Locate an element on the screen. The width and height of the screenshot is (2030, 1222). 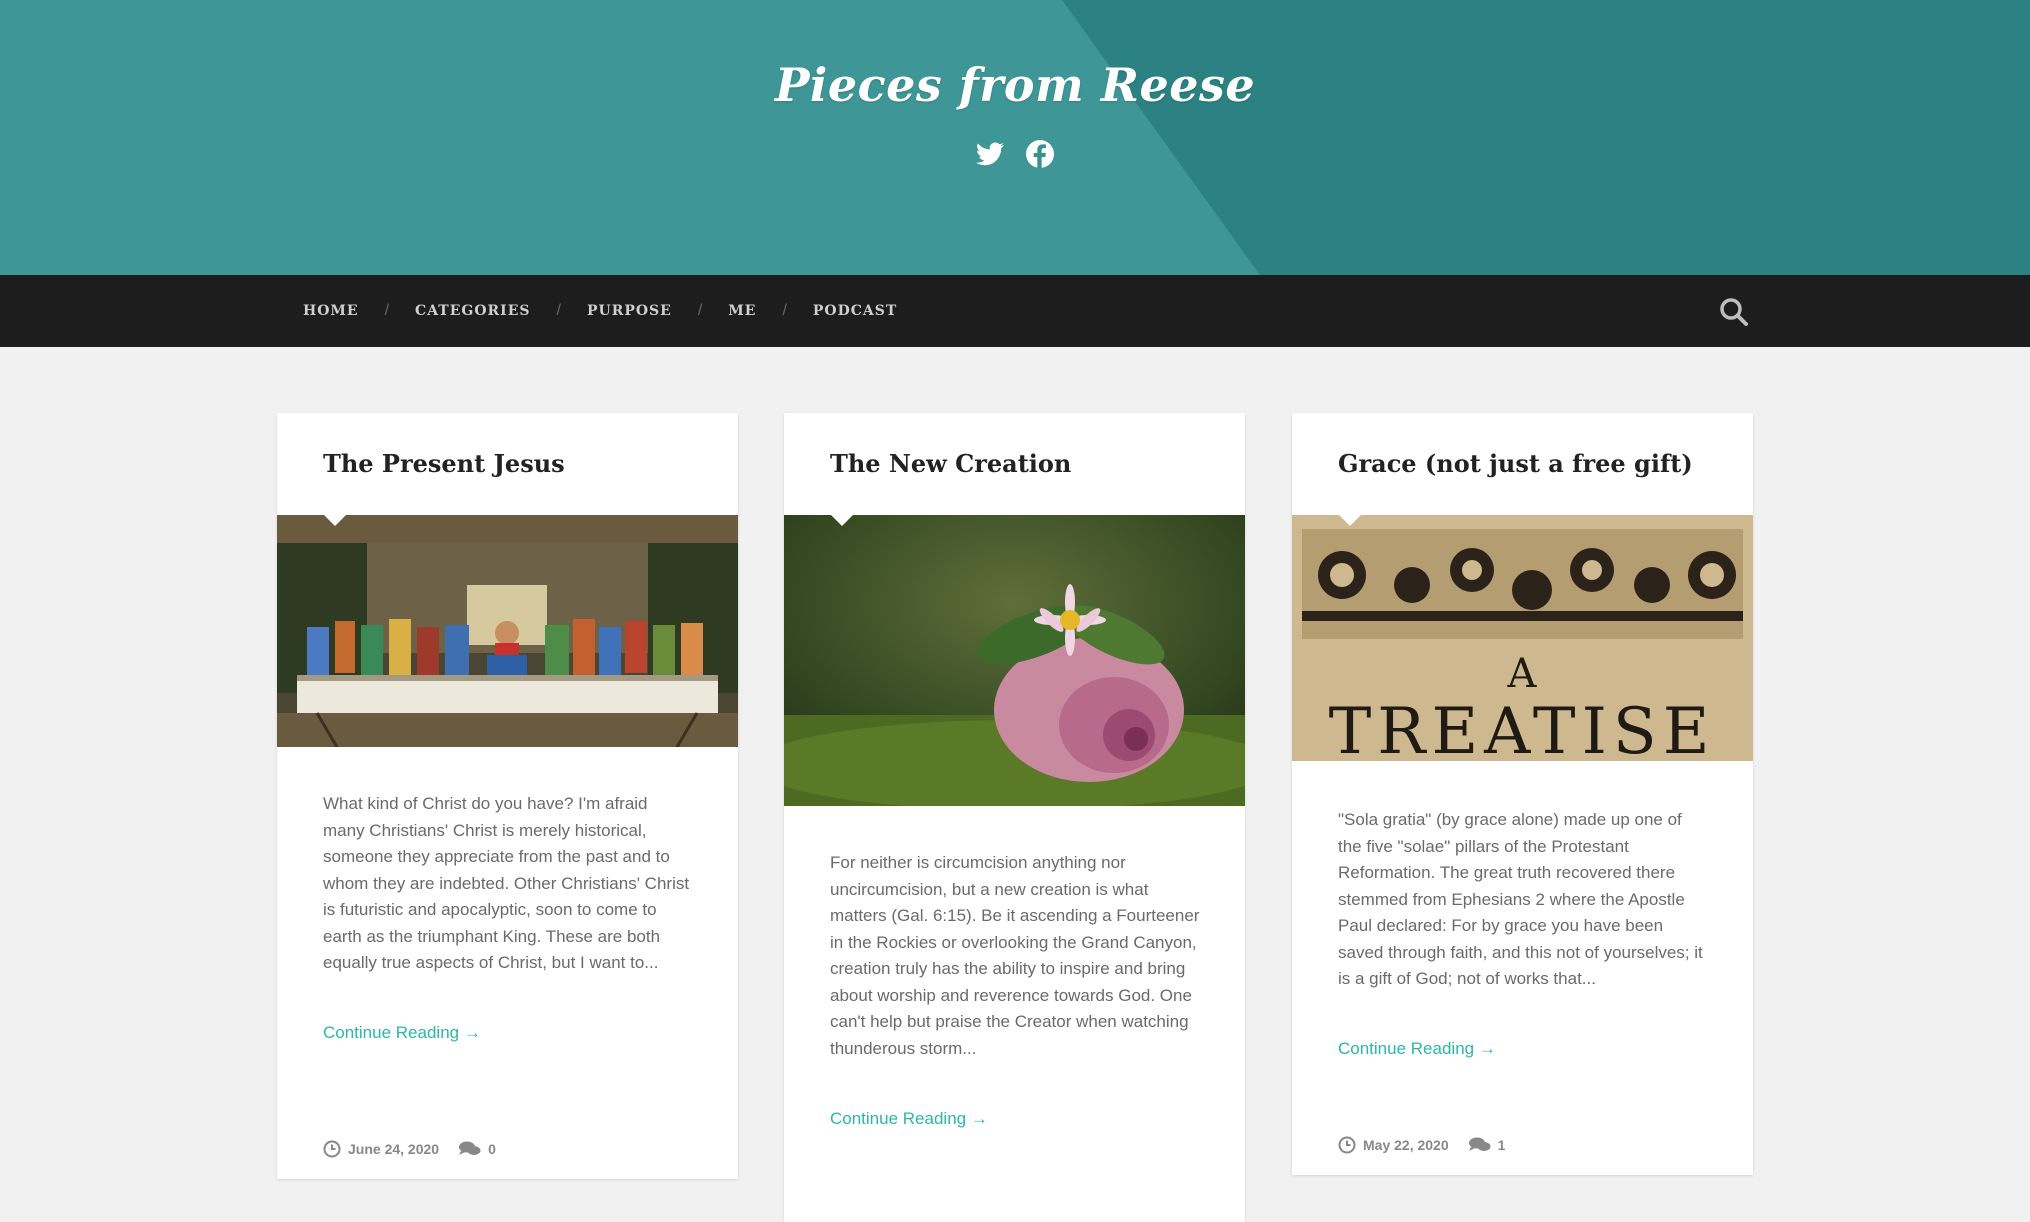
post-thumbnail-last-supper is located at coordinates (507, 631).